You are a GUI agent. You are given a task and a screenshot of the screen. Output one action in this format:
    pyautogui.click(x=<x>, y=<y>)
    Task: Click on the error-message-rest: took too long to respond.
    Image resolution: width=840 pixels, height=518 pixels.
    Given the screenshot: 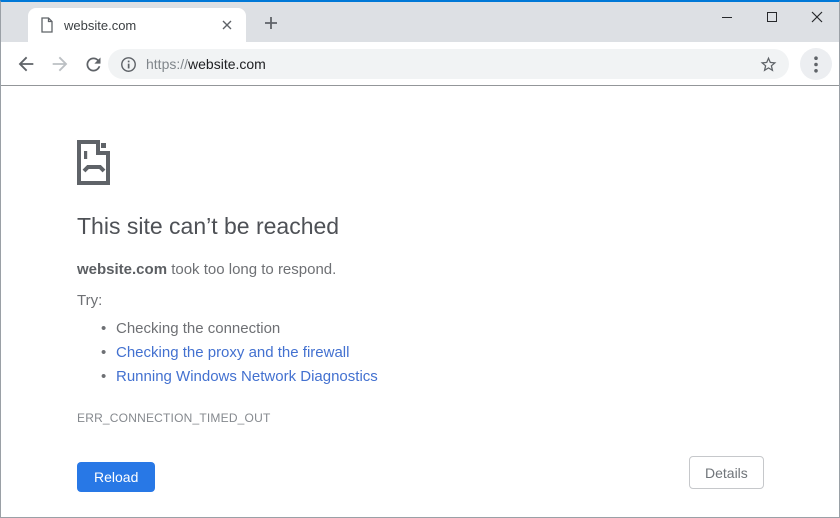 What is the action you would take?
    pyautogui.click(x=252, y=269)
    